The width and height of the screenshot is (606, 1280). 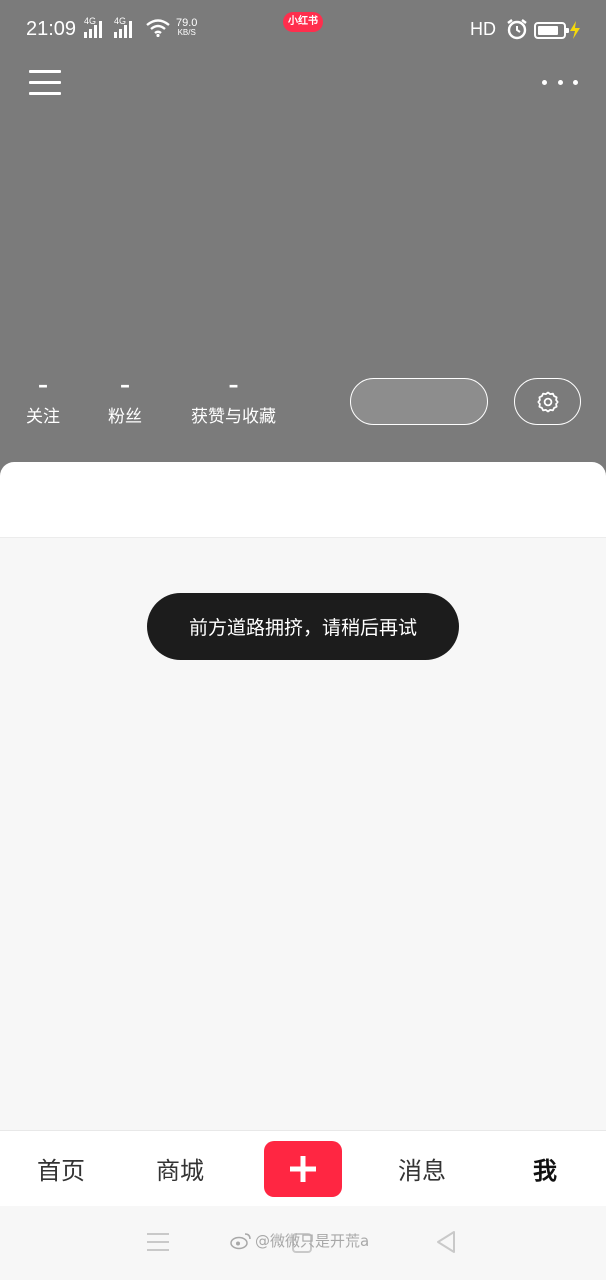 What do you see at coordinates (43, 399) in the screenshot?
I see `stat-following: – 关注` at bounding box center [43, 399].